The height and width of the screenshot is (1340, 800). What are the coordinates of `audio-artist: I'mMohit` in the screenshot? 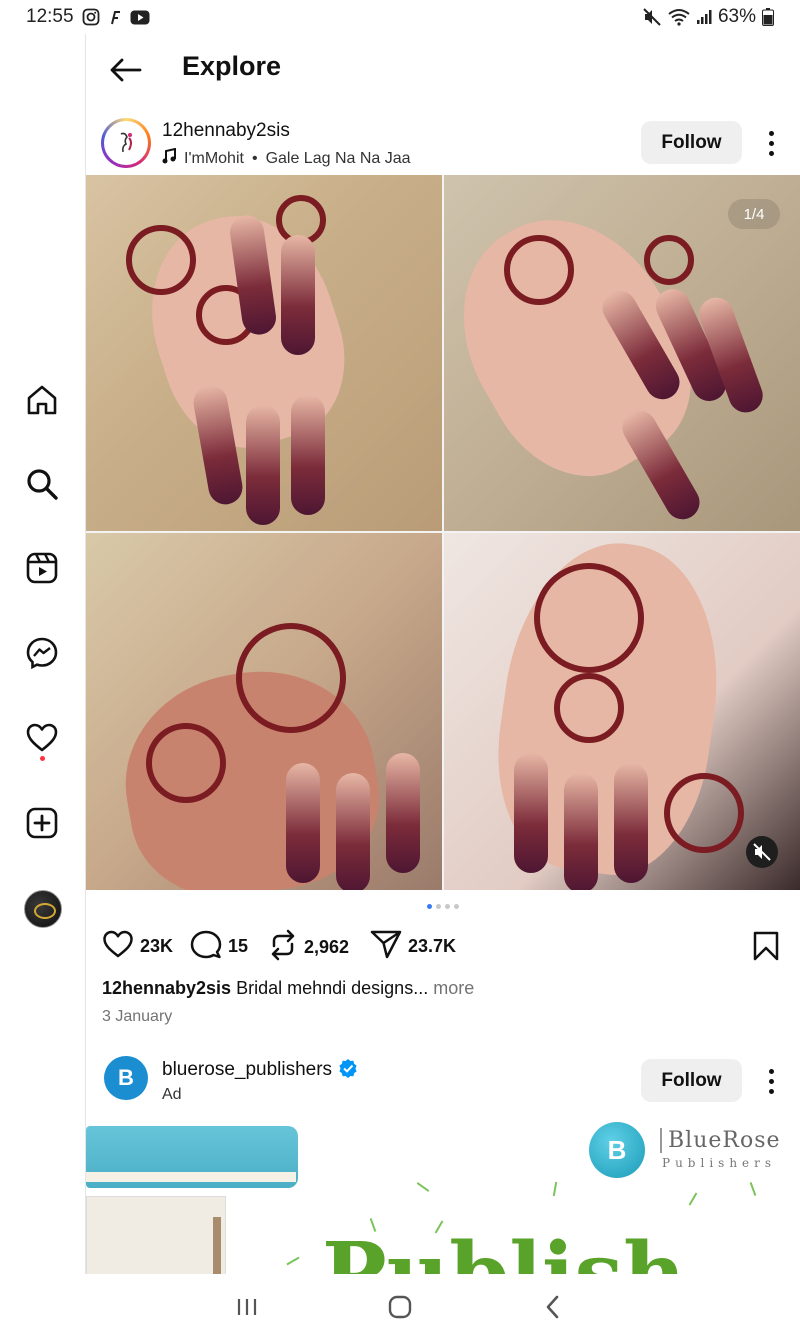 It's located at (214, 158).